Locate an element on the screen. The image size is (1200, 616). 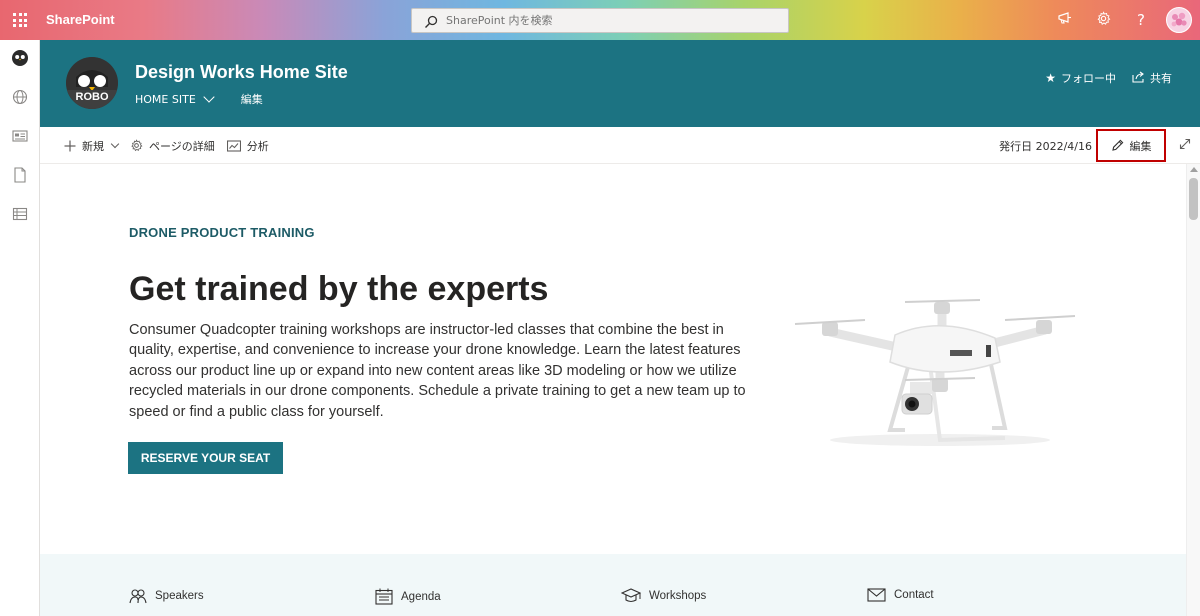
megaphone-icon is located at coordinates (1065, 20).